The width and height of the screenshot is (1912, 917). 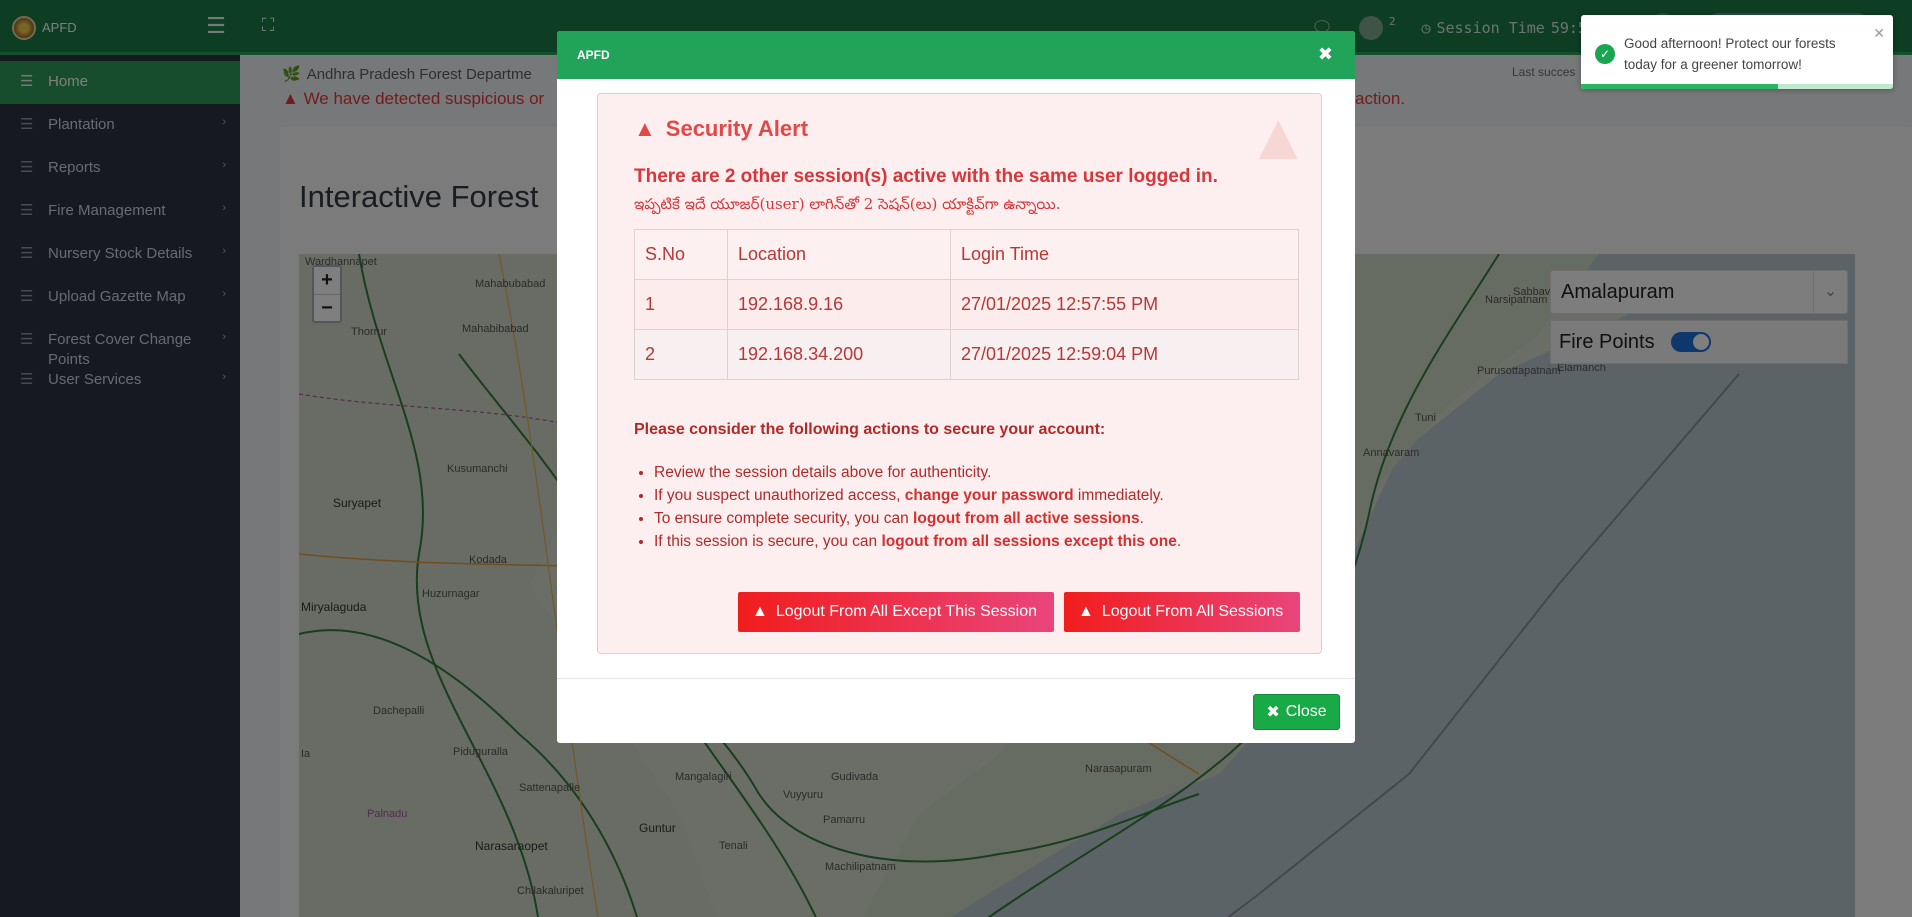 What do you see at coordinates (737, 128) in the screenshot?
I see `alert-title-text: Security Alert` at bounding box center [737, 128].